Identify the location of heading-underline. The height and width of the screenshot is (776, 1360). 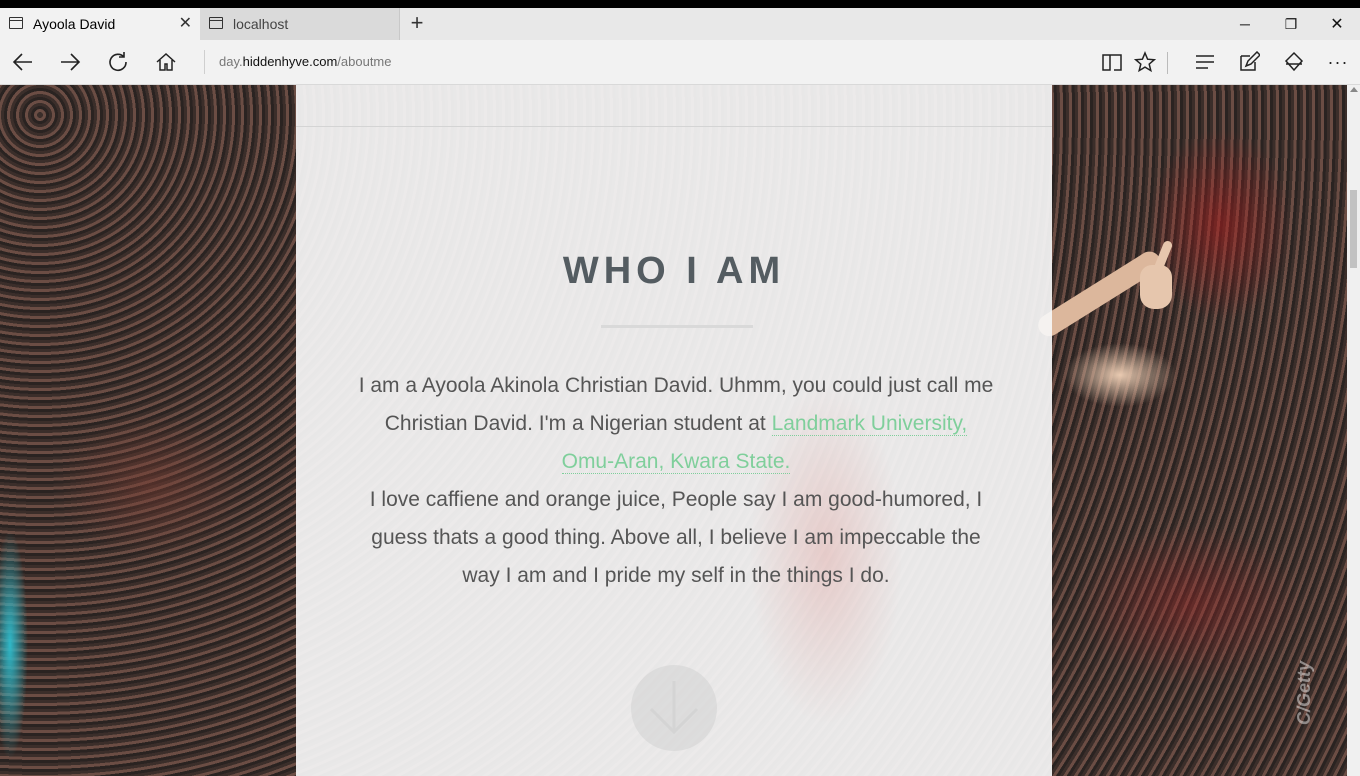
(677, 326).